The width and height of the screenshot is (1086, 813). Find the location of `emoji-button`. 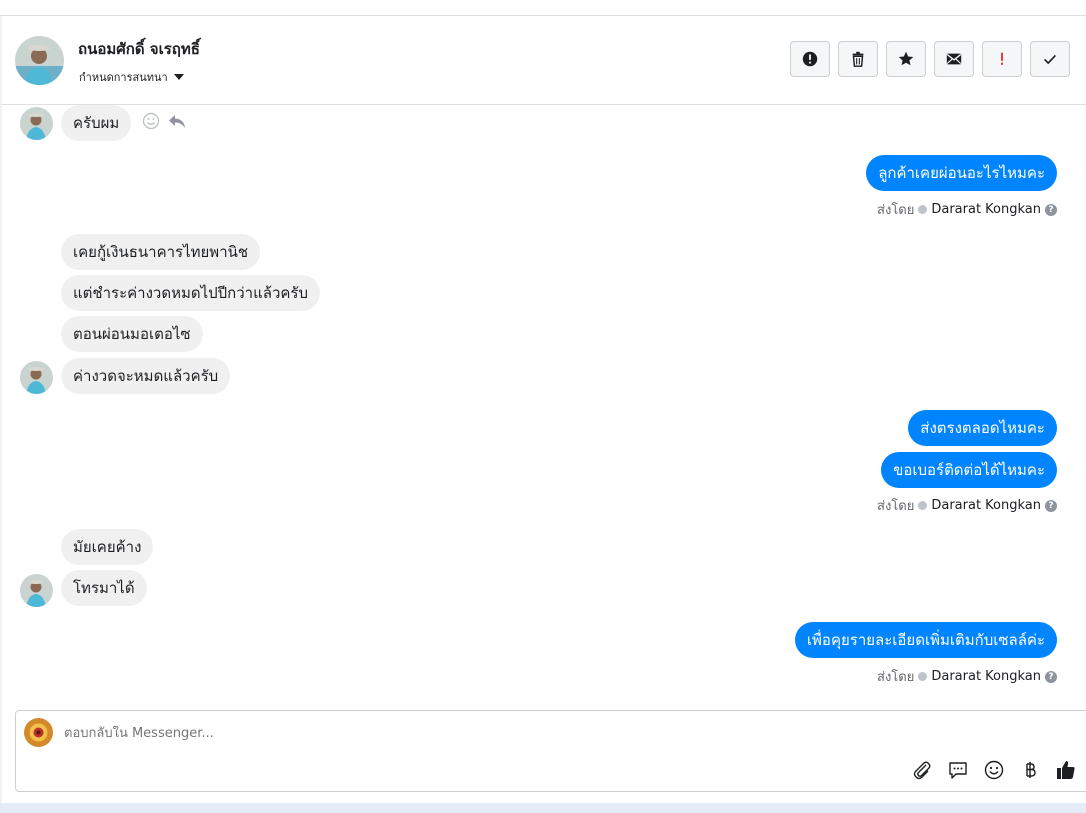

emoji-button is located at coordinates (994, 770).